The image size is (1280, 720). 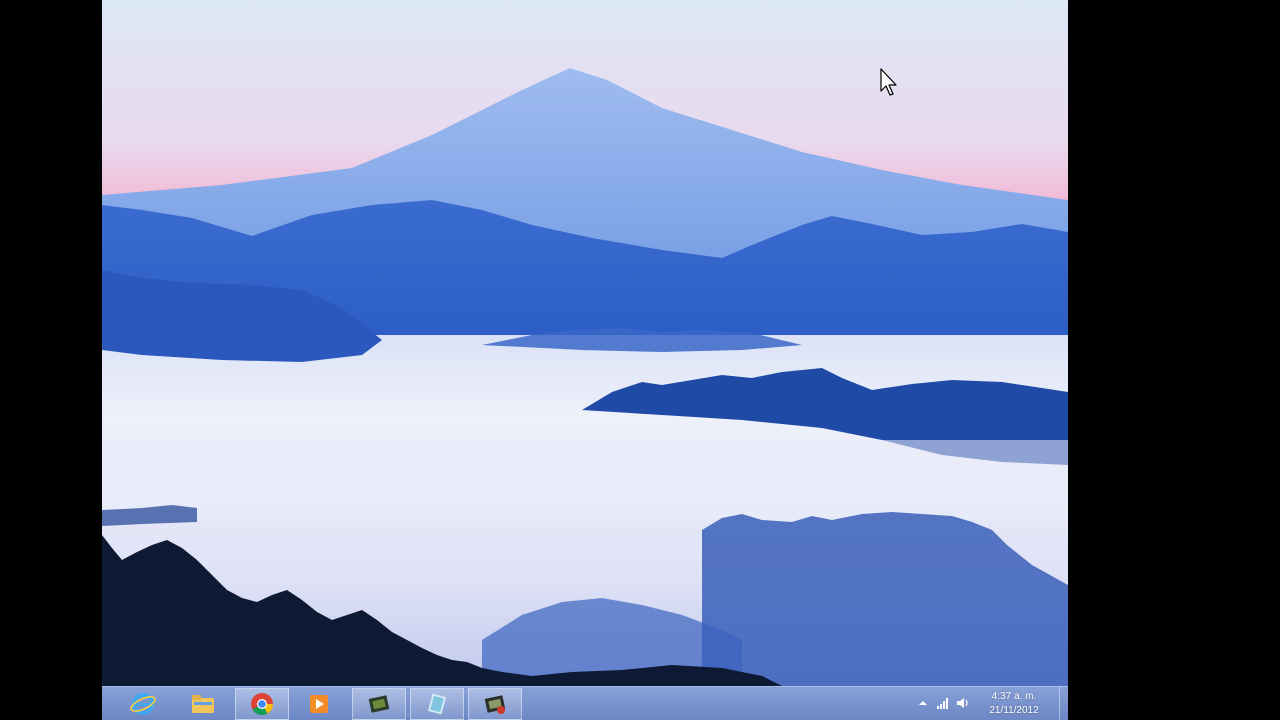 What do you see at coordinates (1014, 704) in the screenshot?
I see `clock: 4:37 a. m. 21/11/2012` at bounding box center [1014, 704].